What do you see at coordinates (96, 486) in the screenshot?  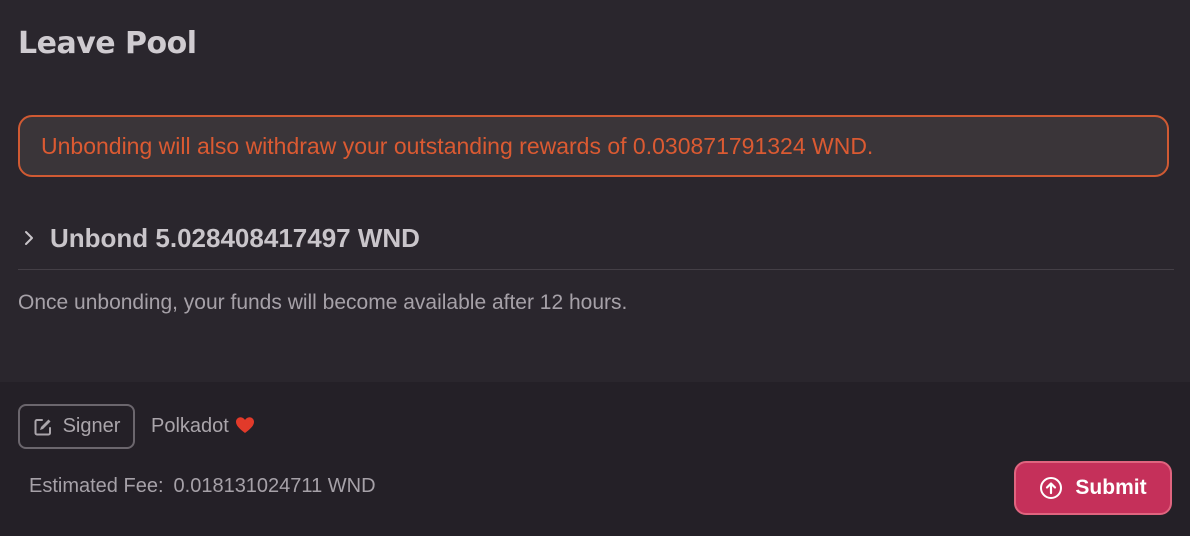 I see `fee-label: Estimated Fee:` at bounding box center [96, 486].